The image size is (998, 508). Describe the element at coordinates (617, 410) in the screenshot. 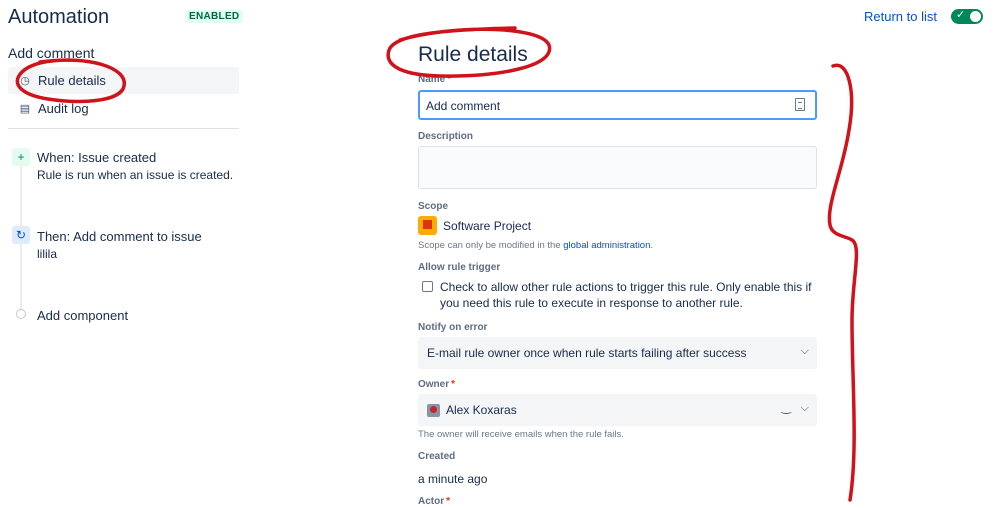

I see `owner-select: Alex Koxaras ‿ ⌵` at that location.